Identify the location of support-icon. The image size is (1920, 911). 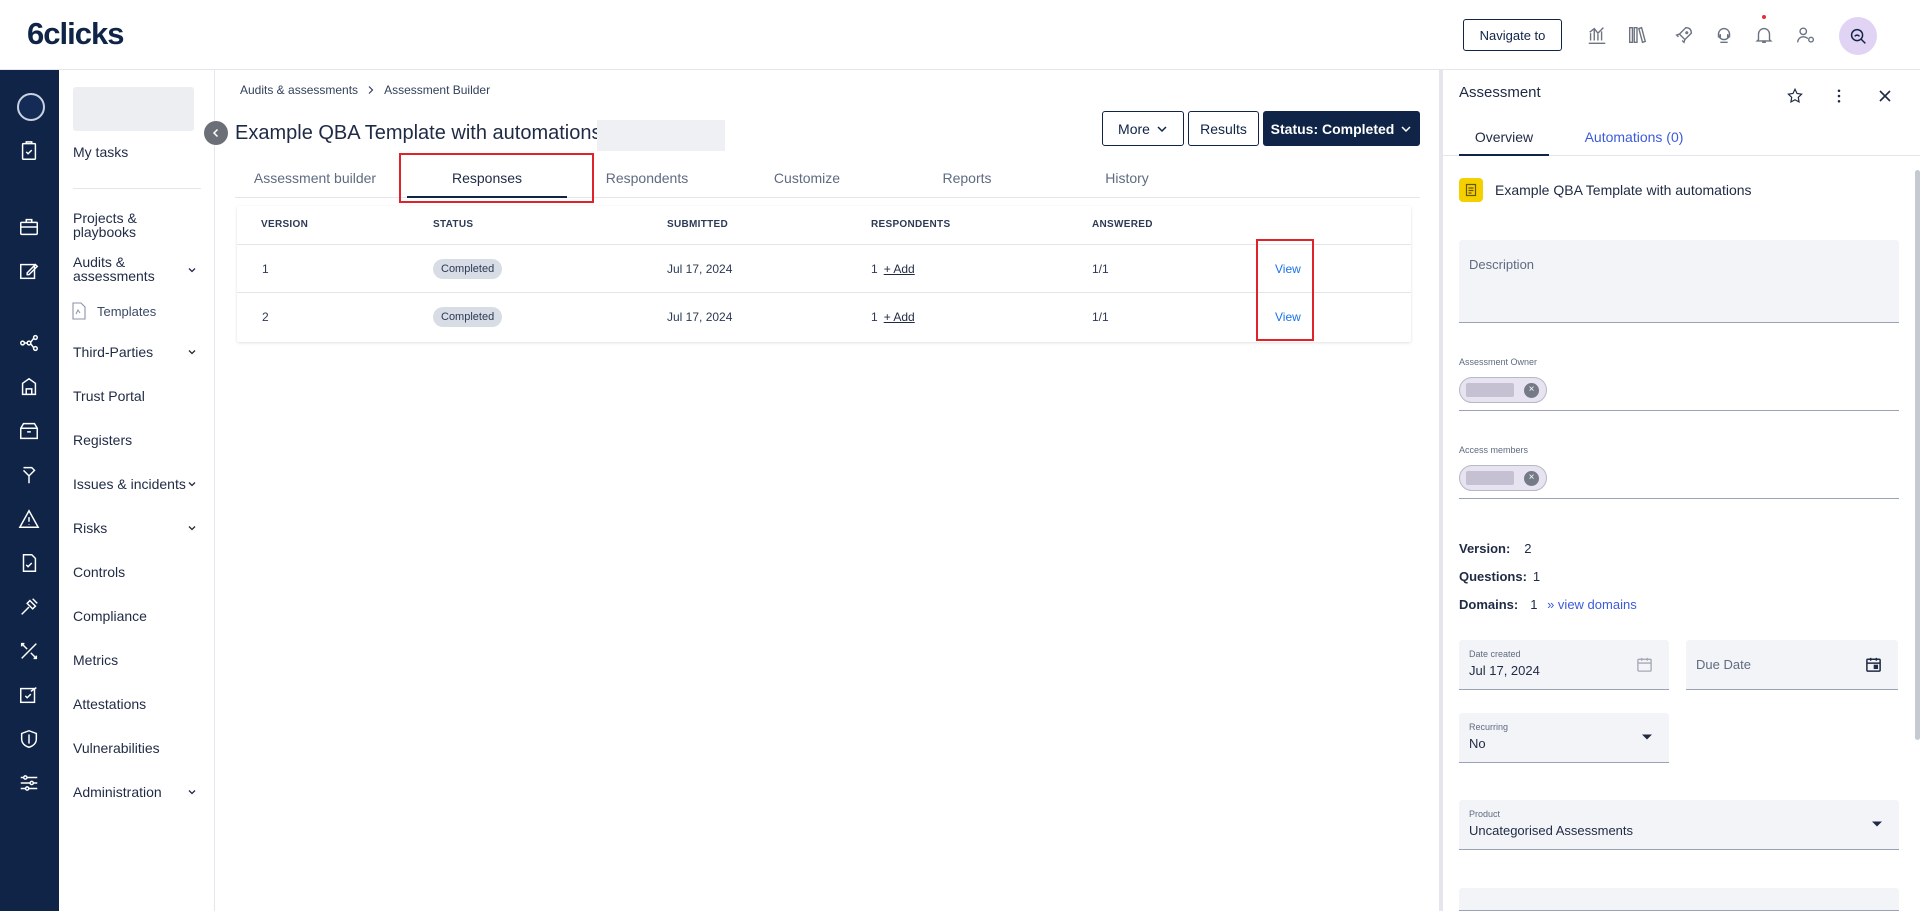
(1724, 35).